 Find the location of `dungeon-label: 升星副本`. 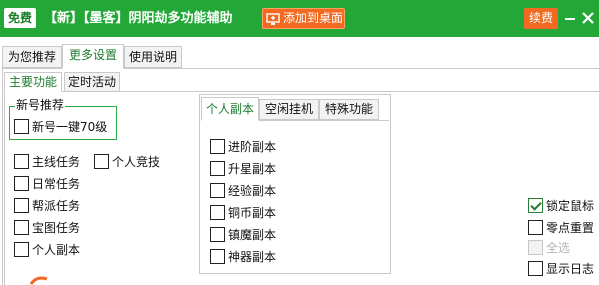

dungeon-label: 升星副本 is located at coordinates (252, 168).